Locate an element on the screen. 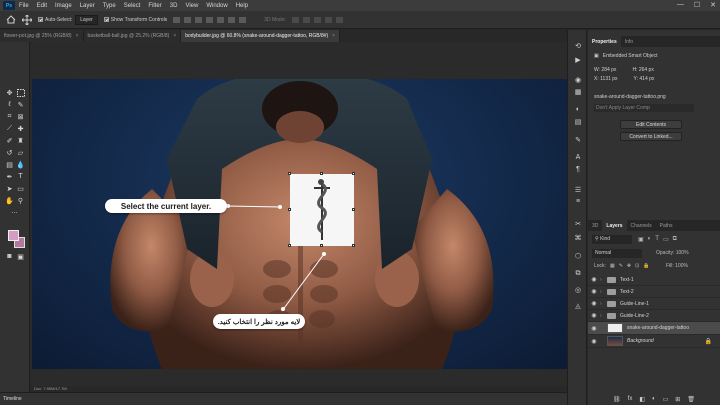 This screenshot has height=405, width=720. 3d-rotate-icon is located at coordinates (295, 19).